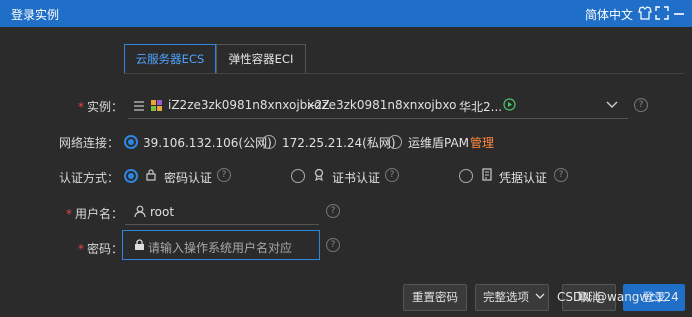 This screenshot has width=692, height=317. Describe the element at coordinates (35, 15) in the screenshot. I see `window-title: 登录实例` at that location.